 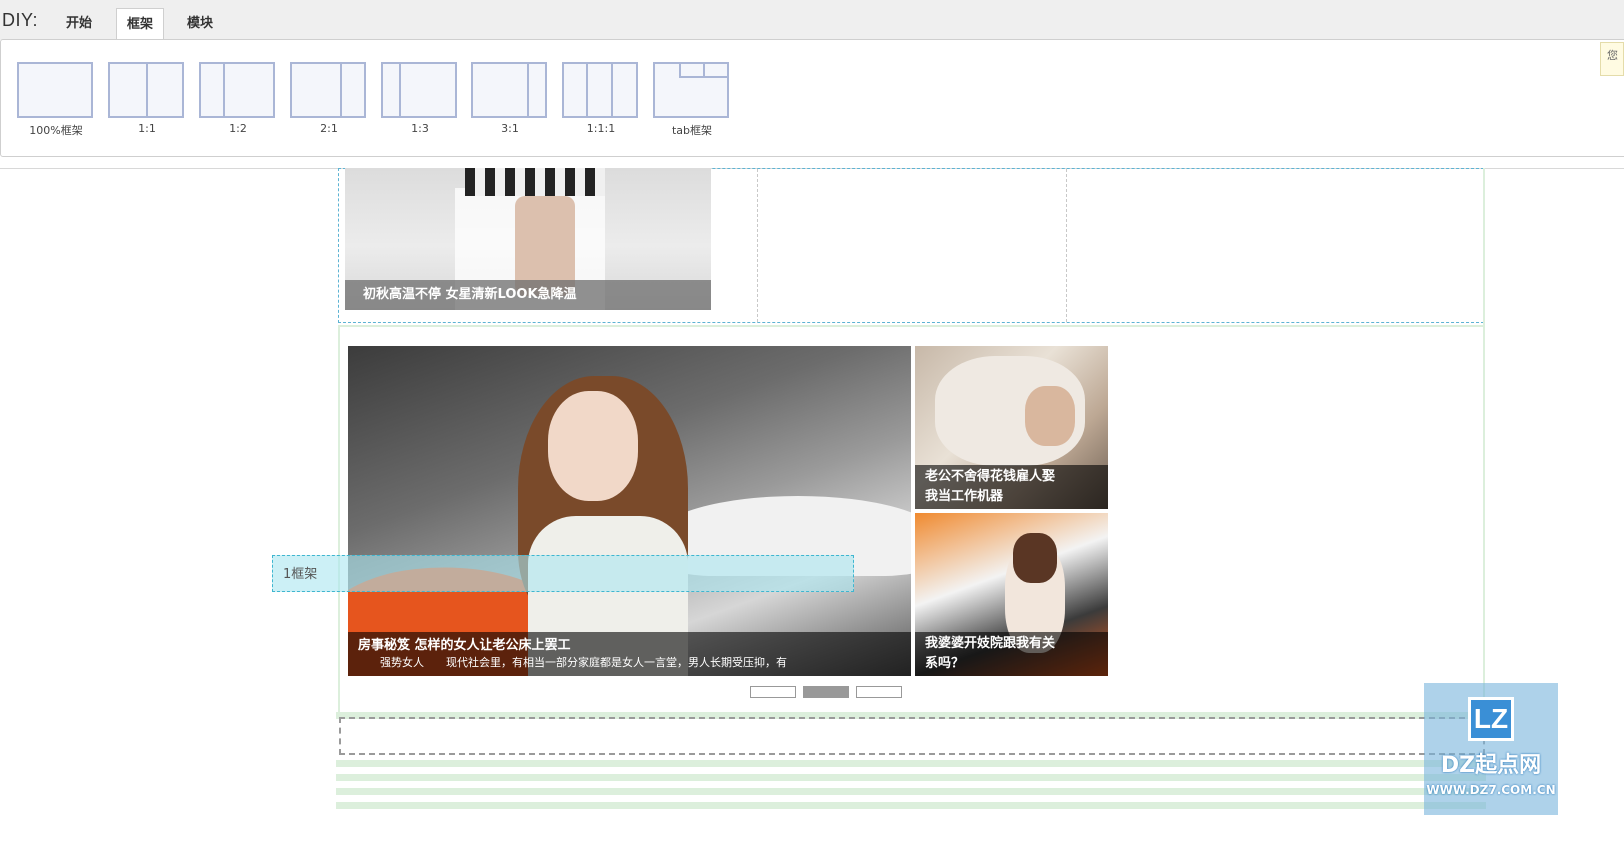 What do you see at coordinates (601, 128) in the screenshot?
I see `frame-tool-label: 1:1:1` at bounding box center [601, 128].